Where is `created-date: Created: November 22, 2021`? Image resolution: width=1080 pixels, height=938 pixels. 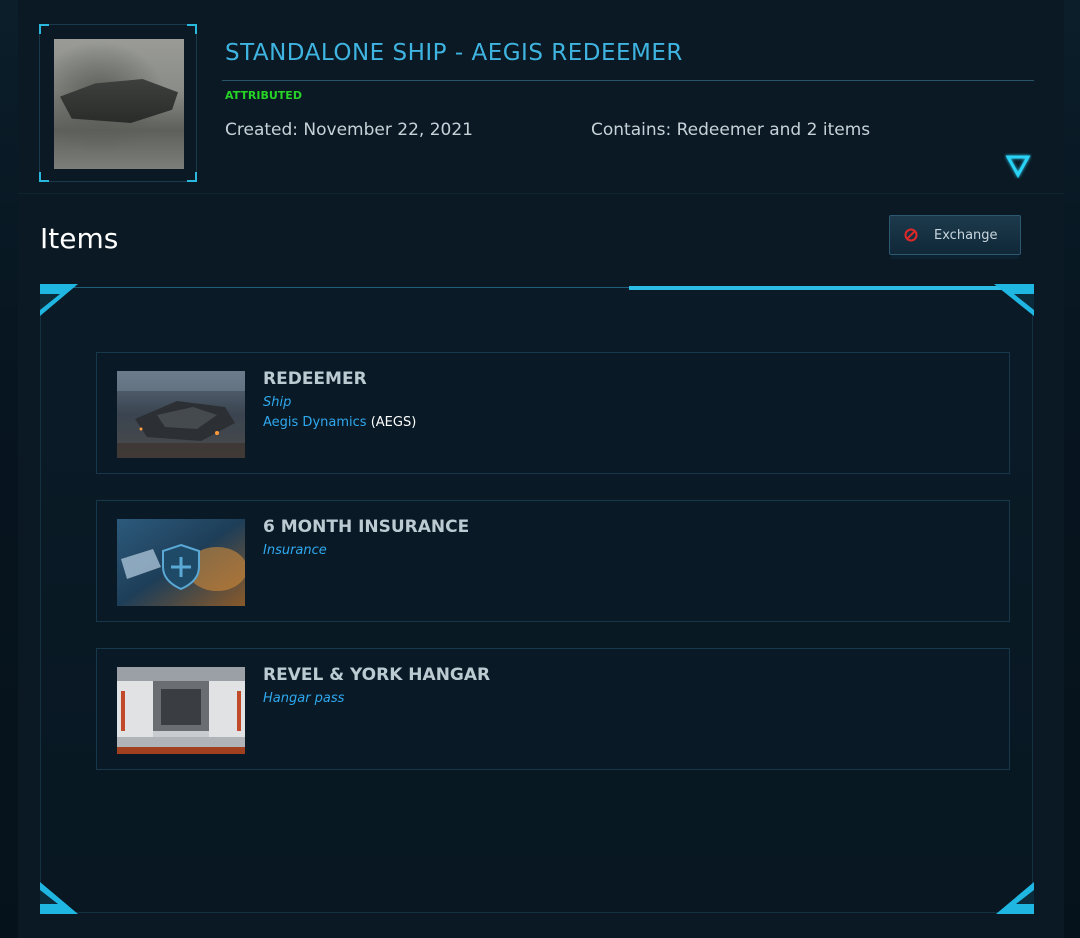
created-date: Created: November 22, 2021 is located at coordinates (349, 130).